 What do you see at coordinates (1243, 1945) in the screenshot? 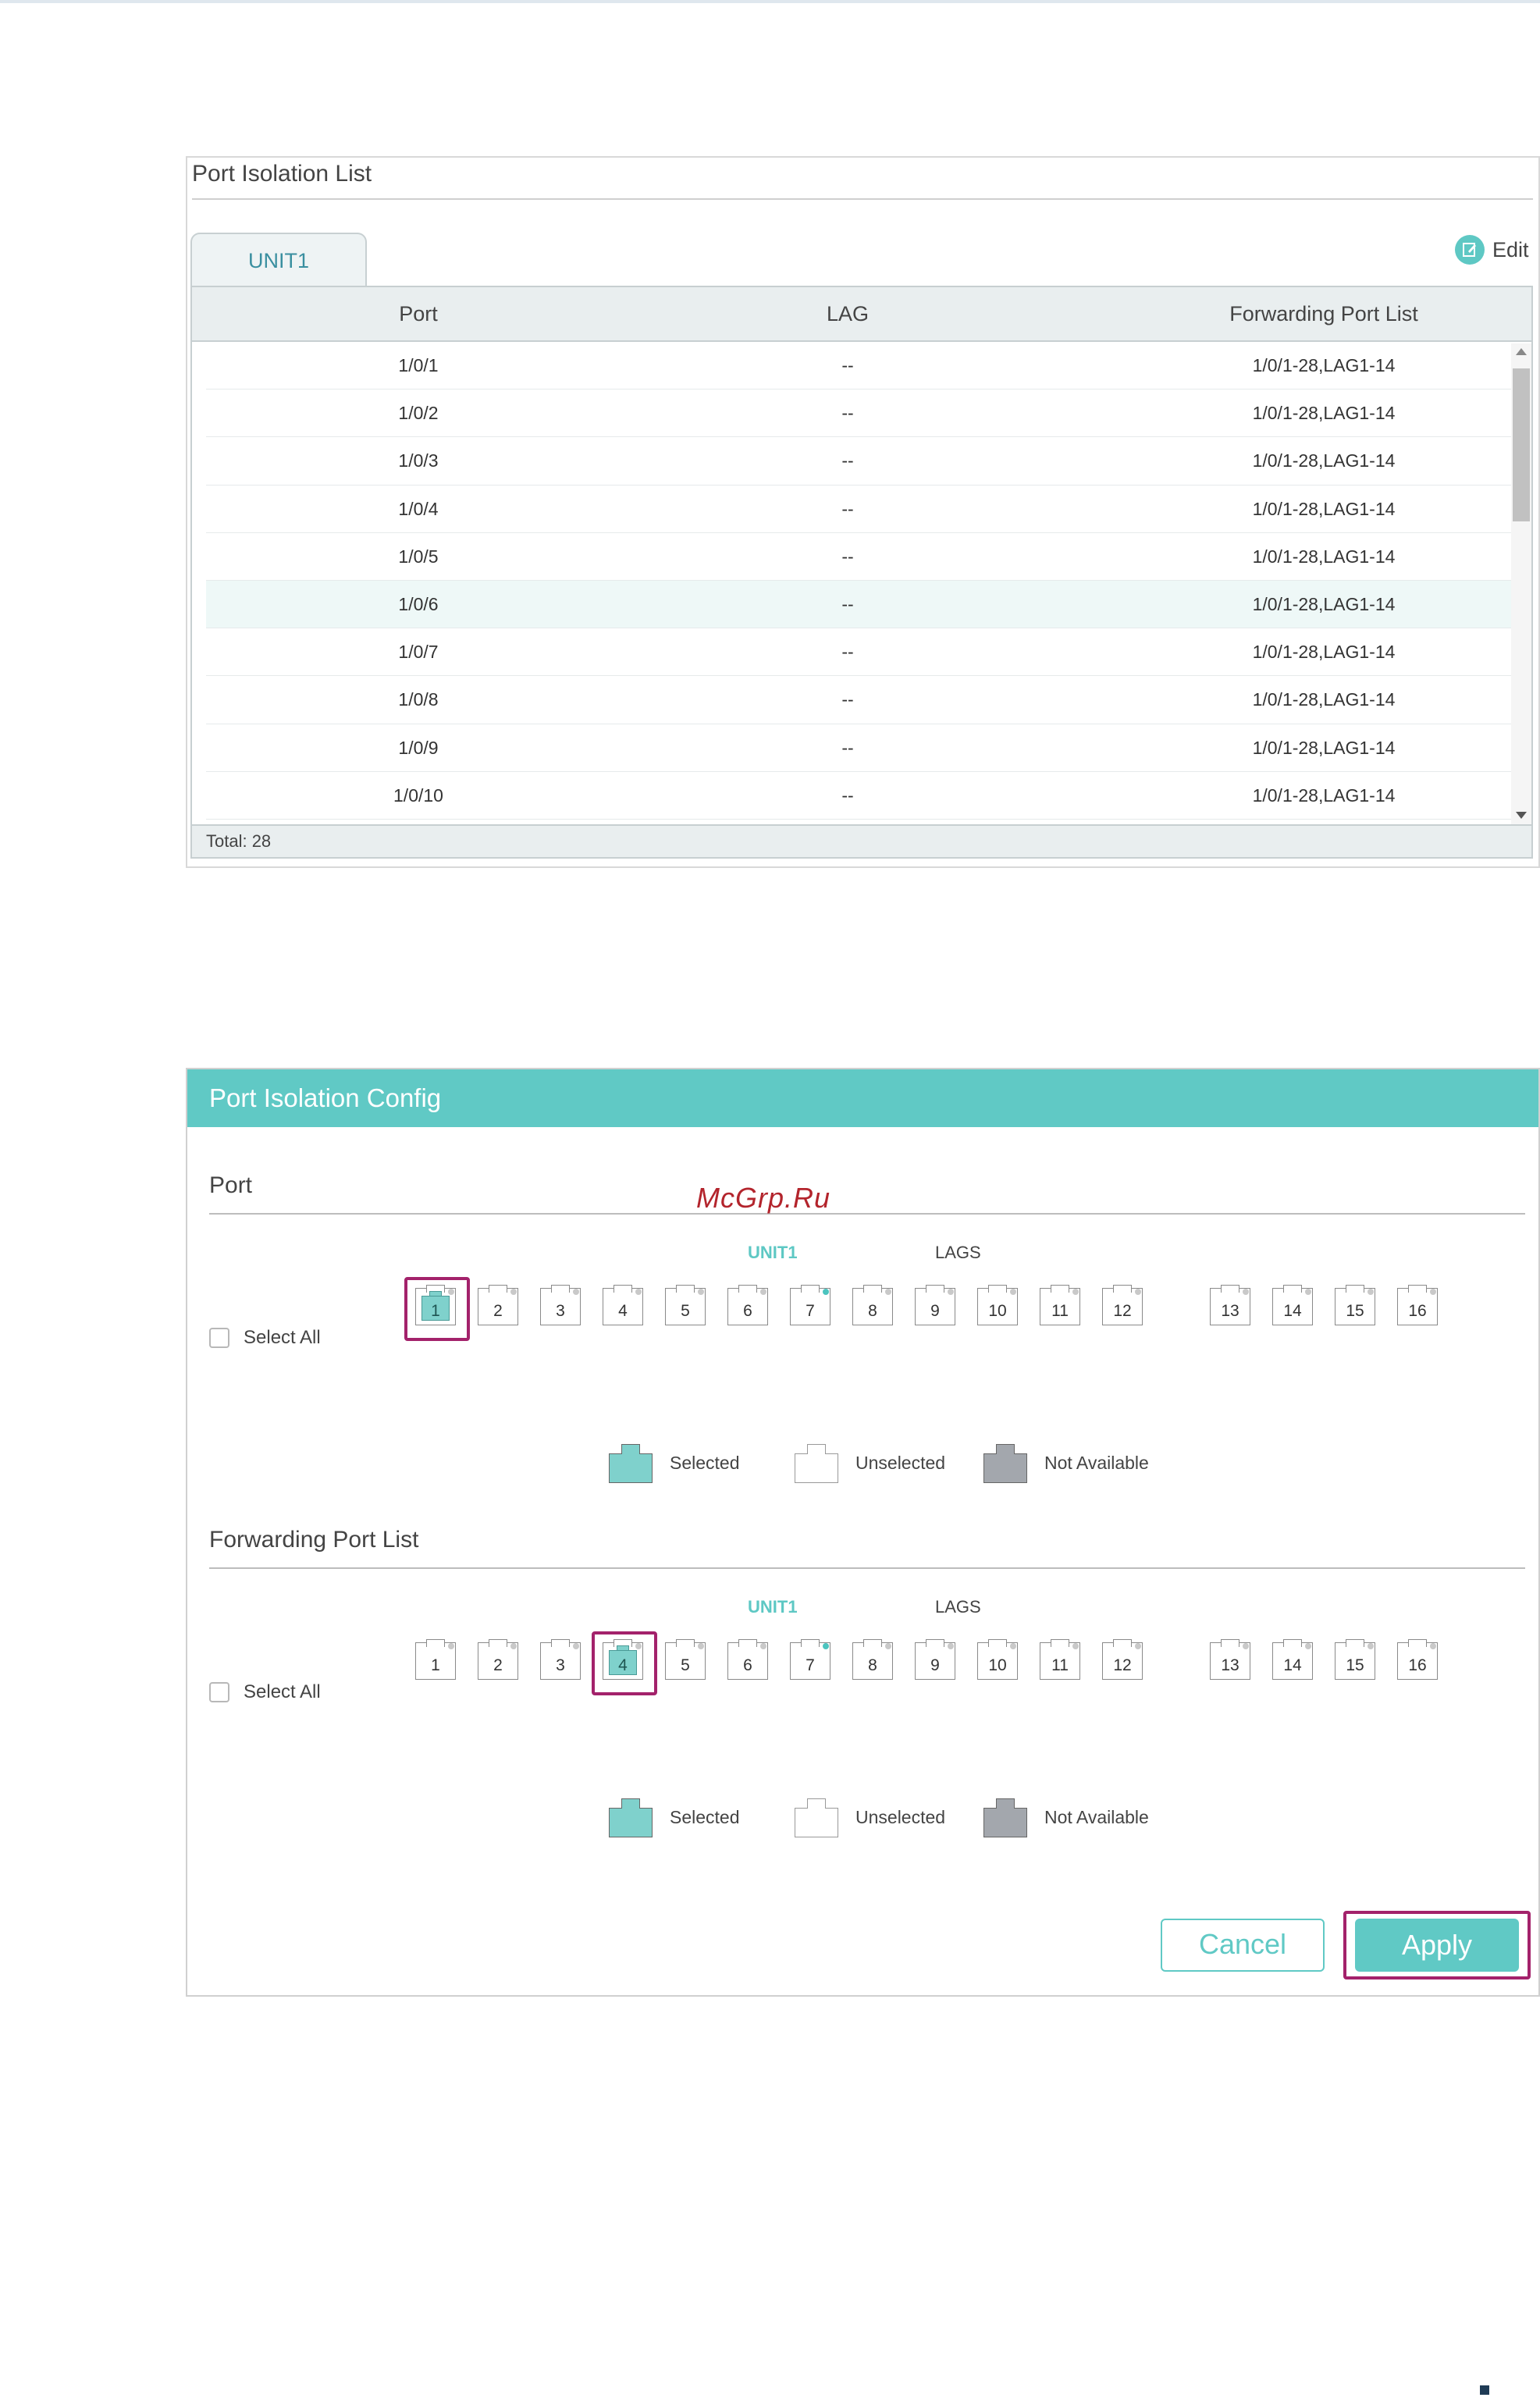
I see `cancel-button: Cancel` at bounding box center [1243, 1945].